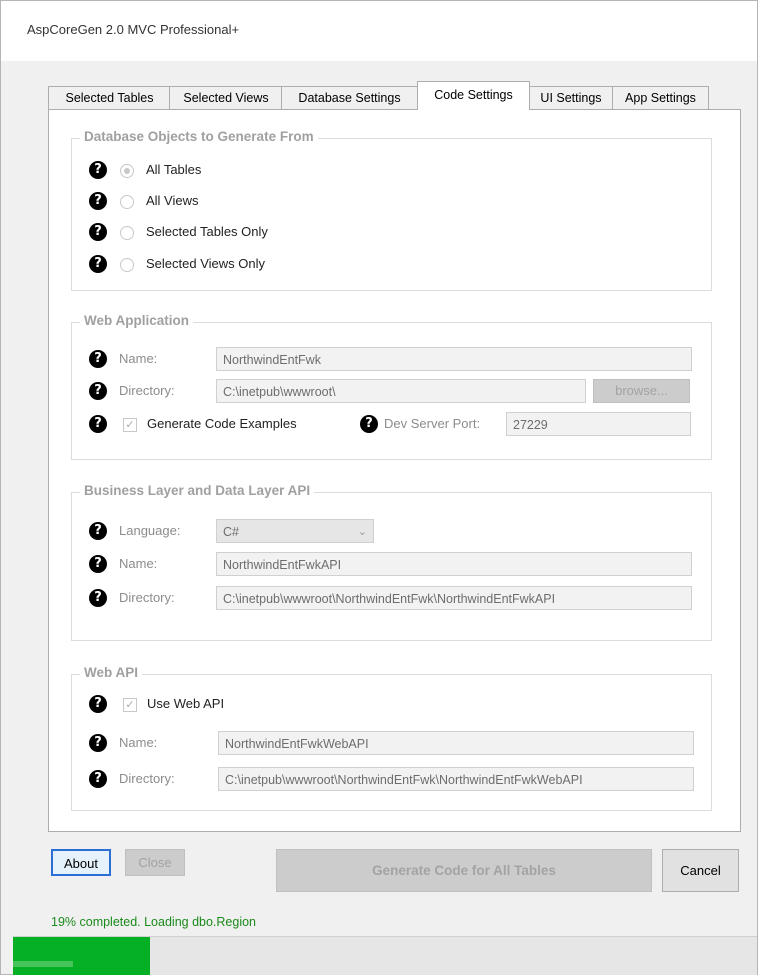  Describe the element at coordinates (660, 97) in the screenshot. I see `tab-app-settings: App Settings` at that location.